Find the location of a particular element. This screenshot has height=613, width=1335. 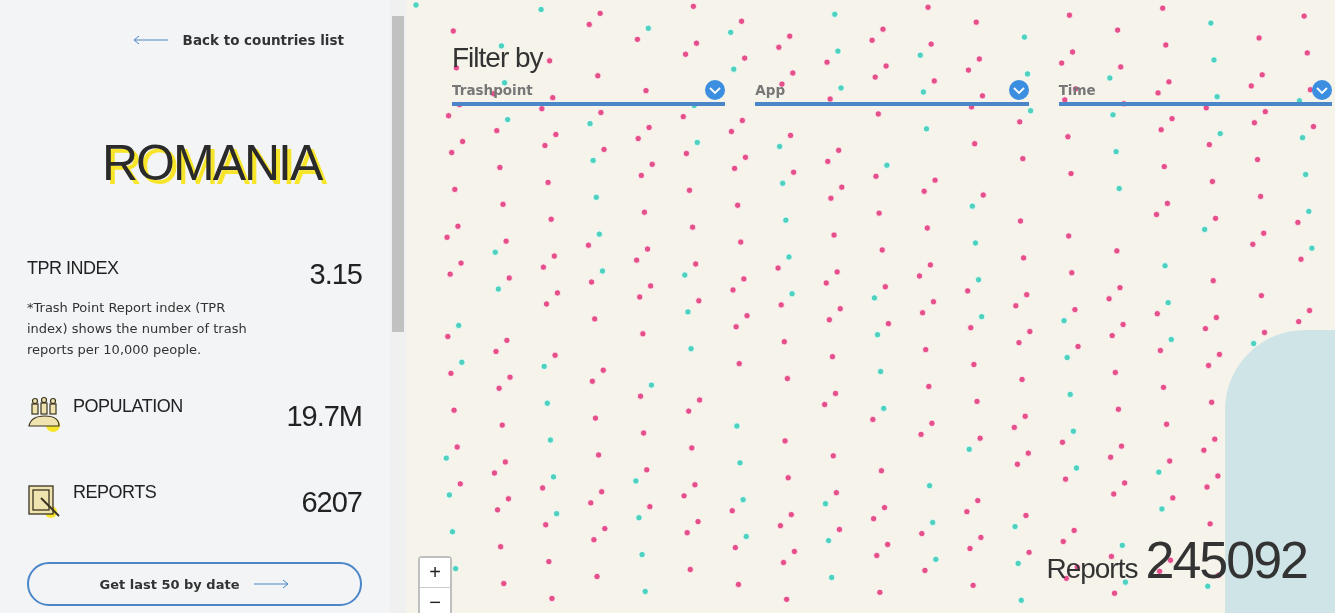

stat-label: REPORTS is located at coordinates (115, 492).